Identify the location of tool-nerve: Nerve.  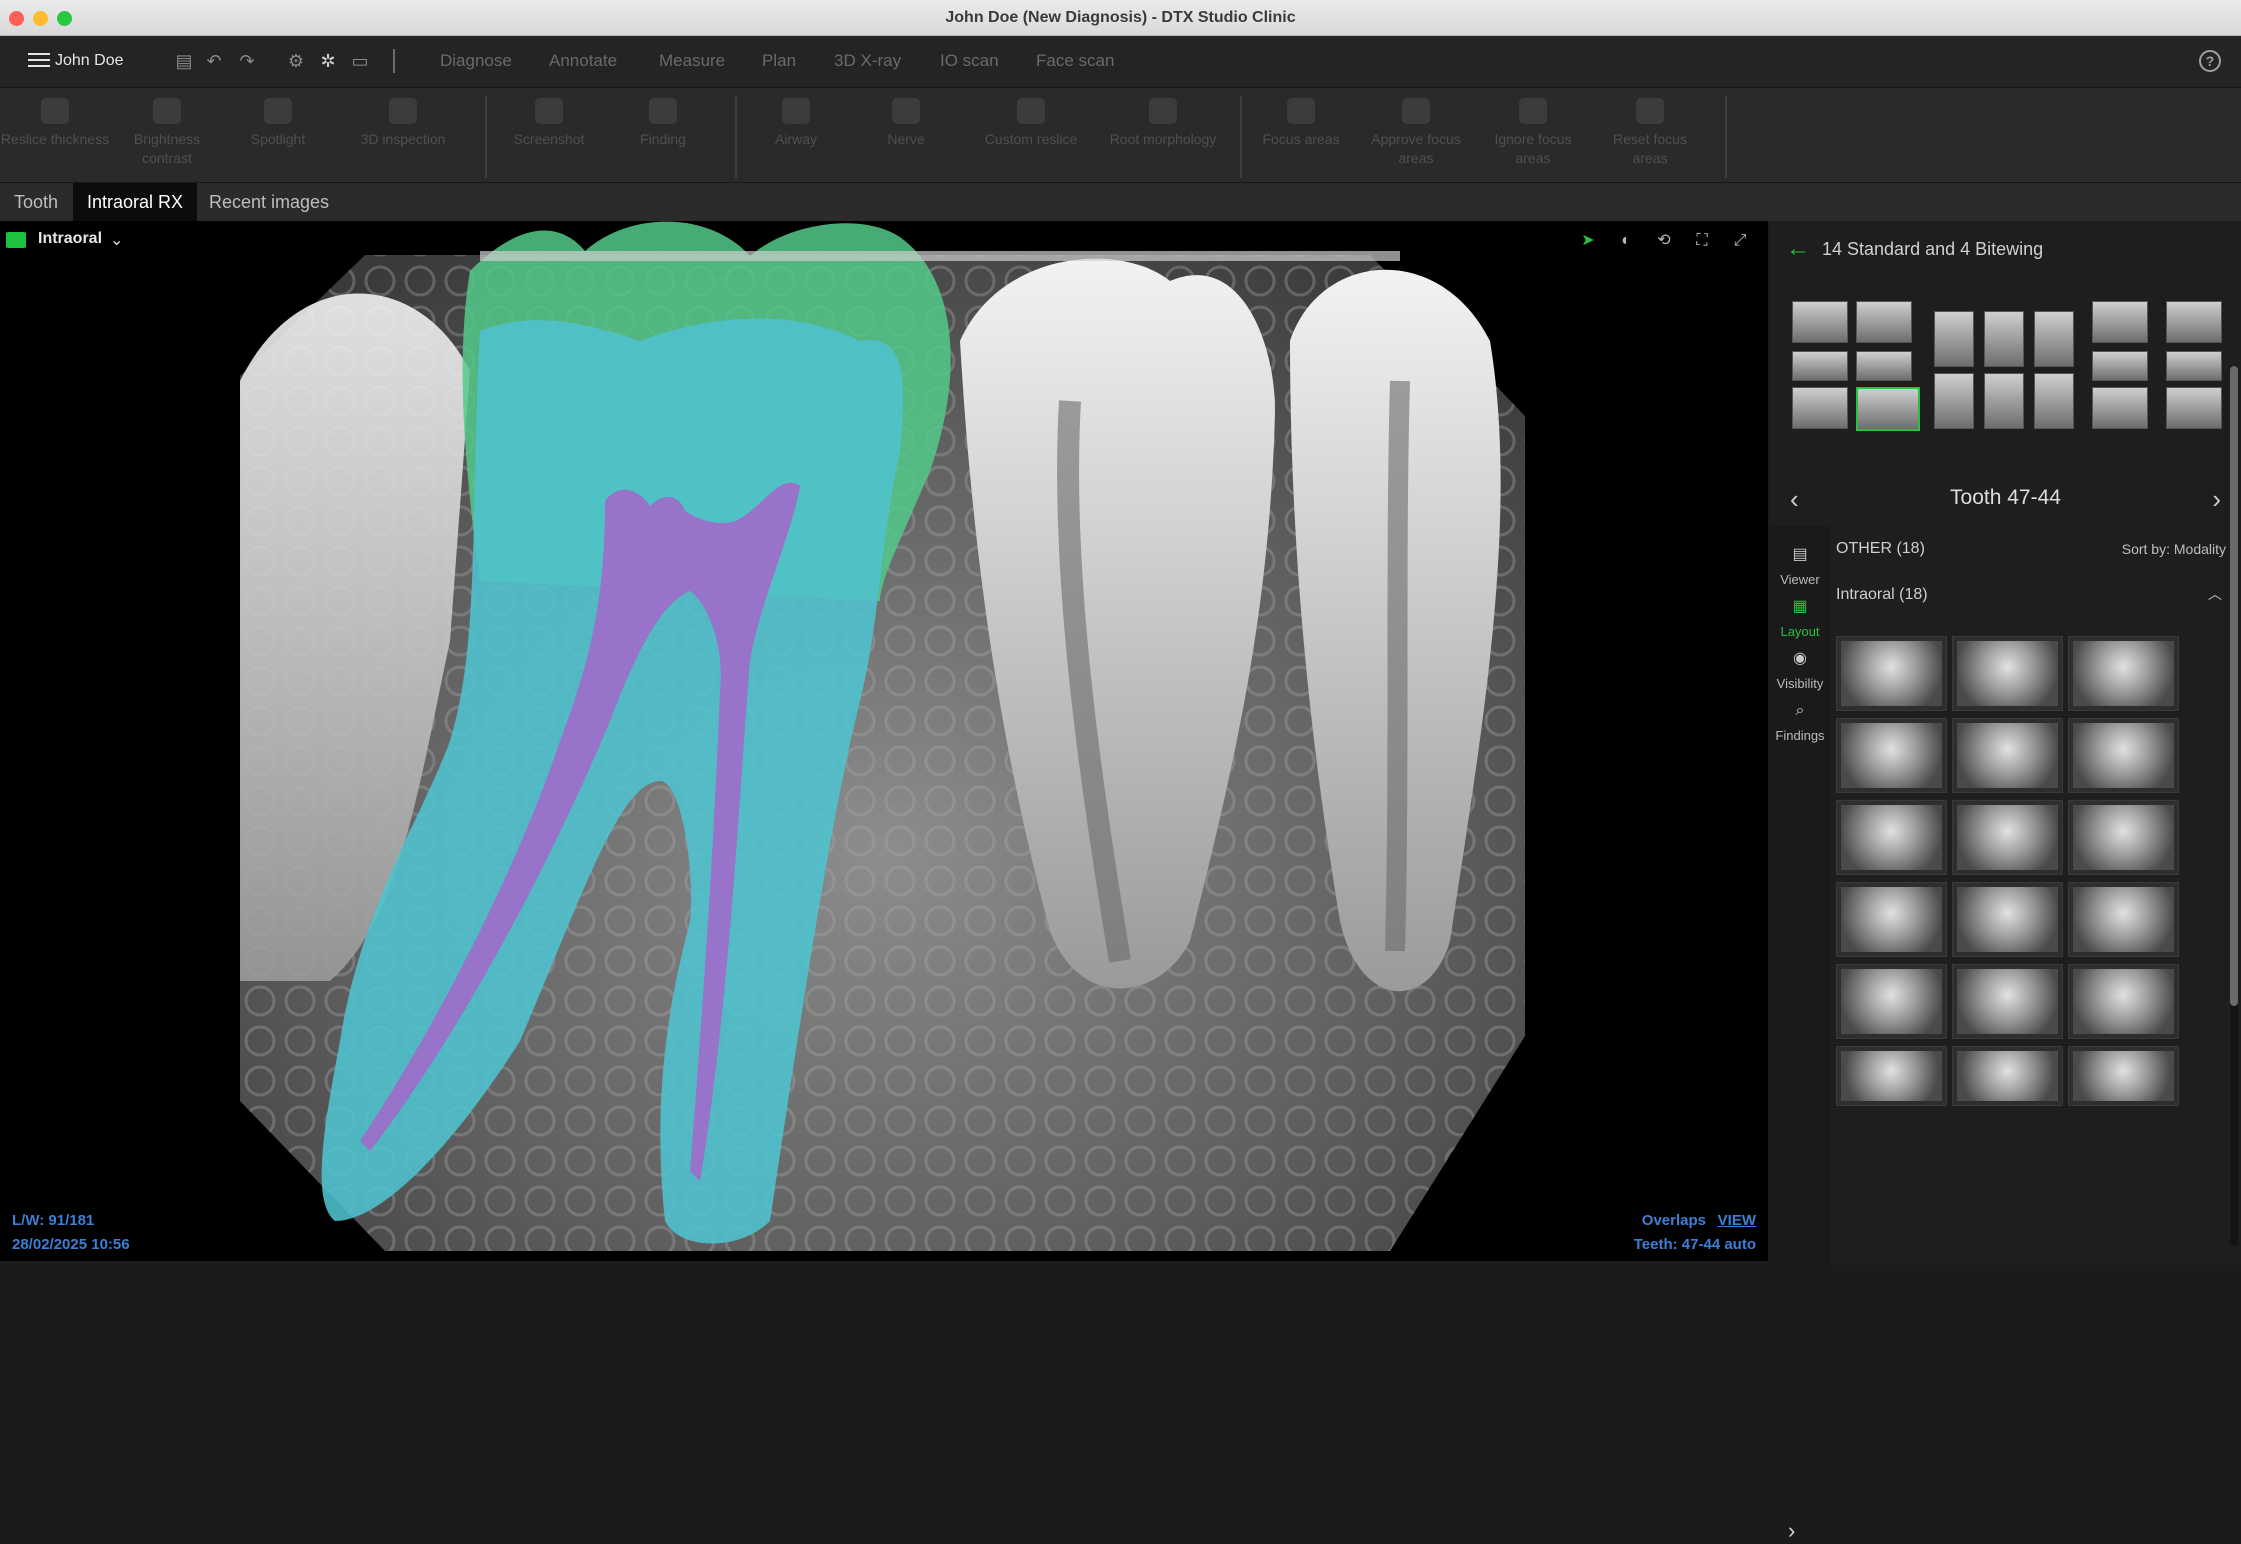
(906, 123).